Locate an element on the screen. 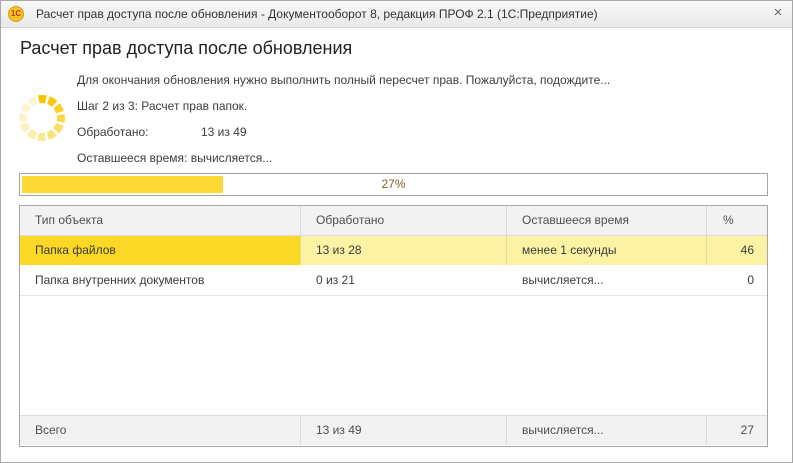 The image size is (793, 463). table-footer: Всего 13 из 49 вычисляется... 27 is located at coordinates (393, 430).